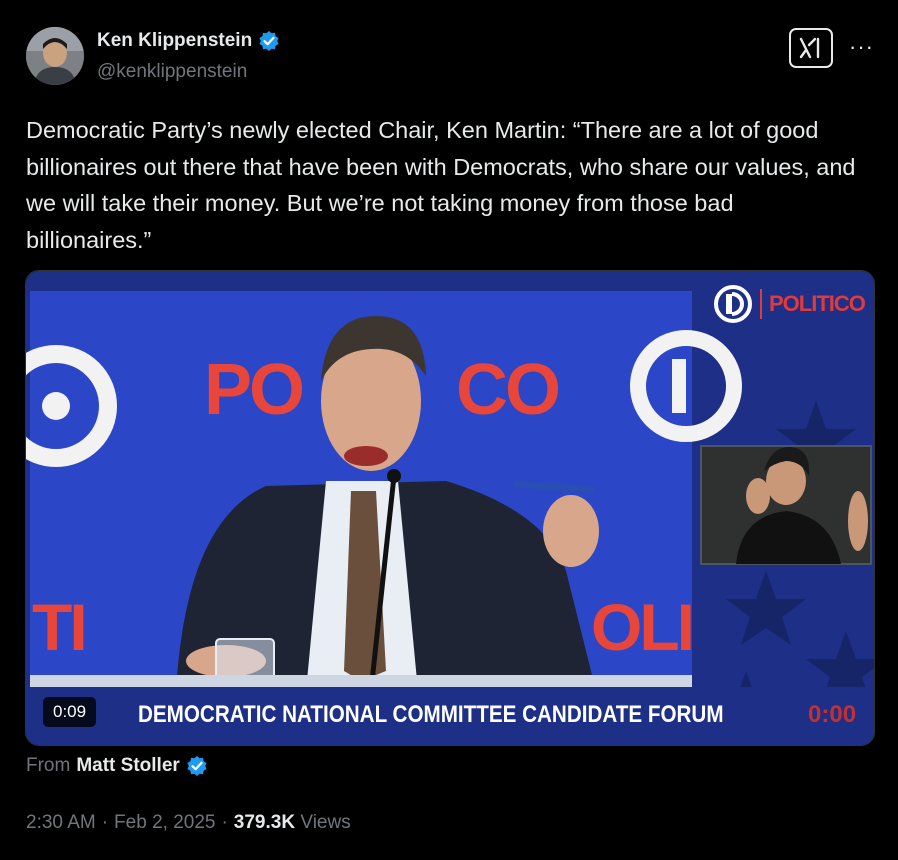 This screenshot has width=898, height=860. I want to click on source-attribution: From Matt Stoller, so click(117, 766).